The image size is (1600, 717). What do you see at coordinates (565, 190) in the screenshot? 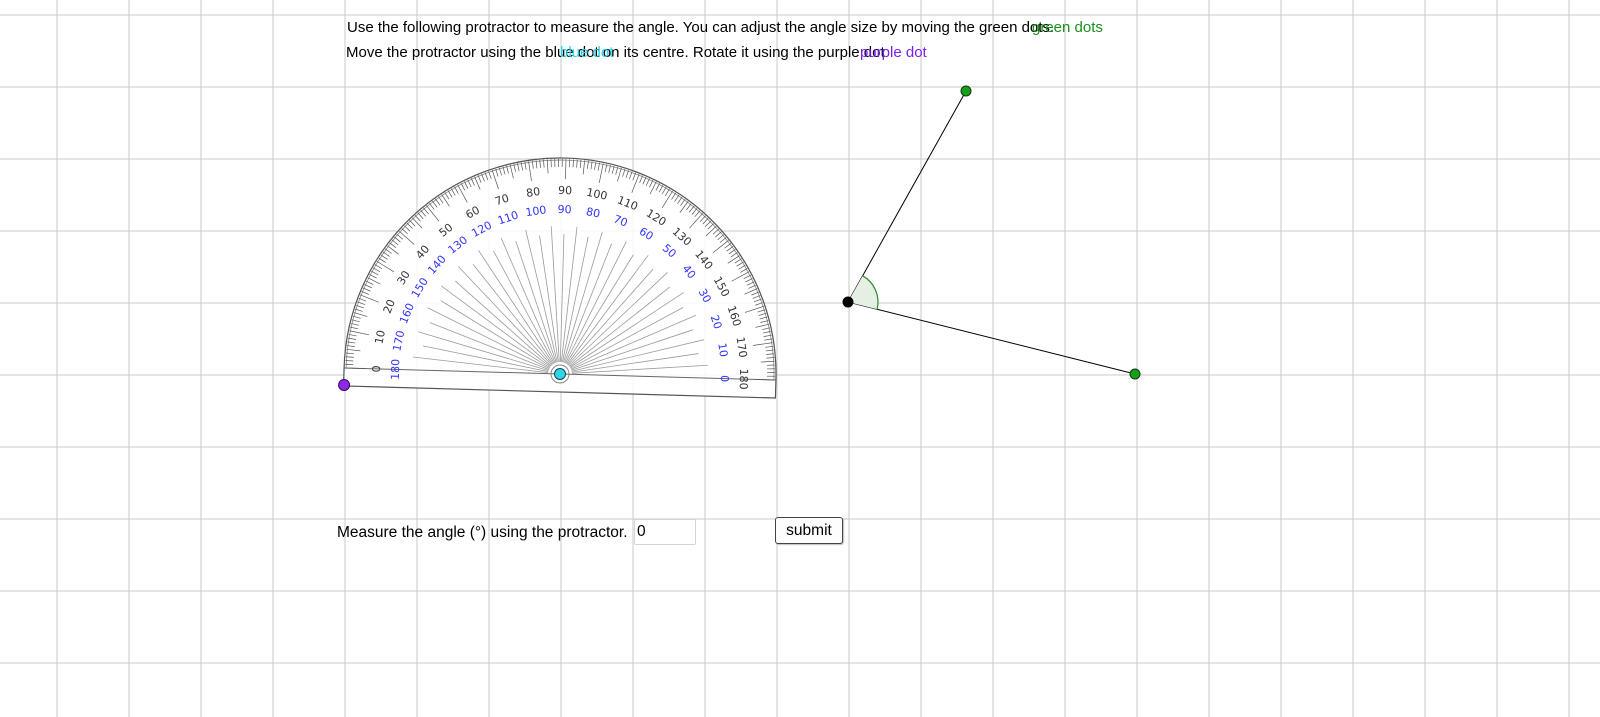
I see `outer-scale-label: 90` at bounding box center [565, 190].